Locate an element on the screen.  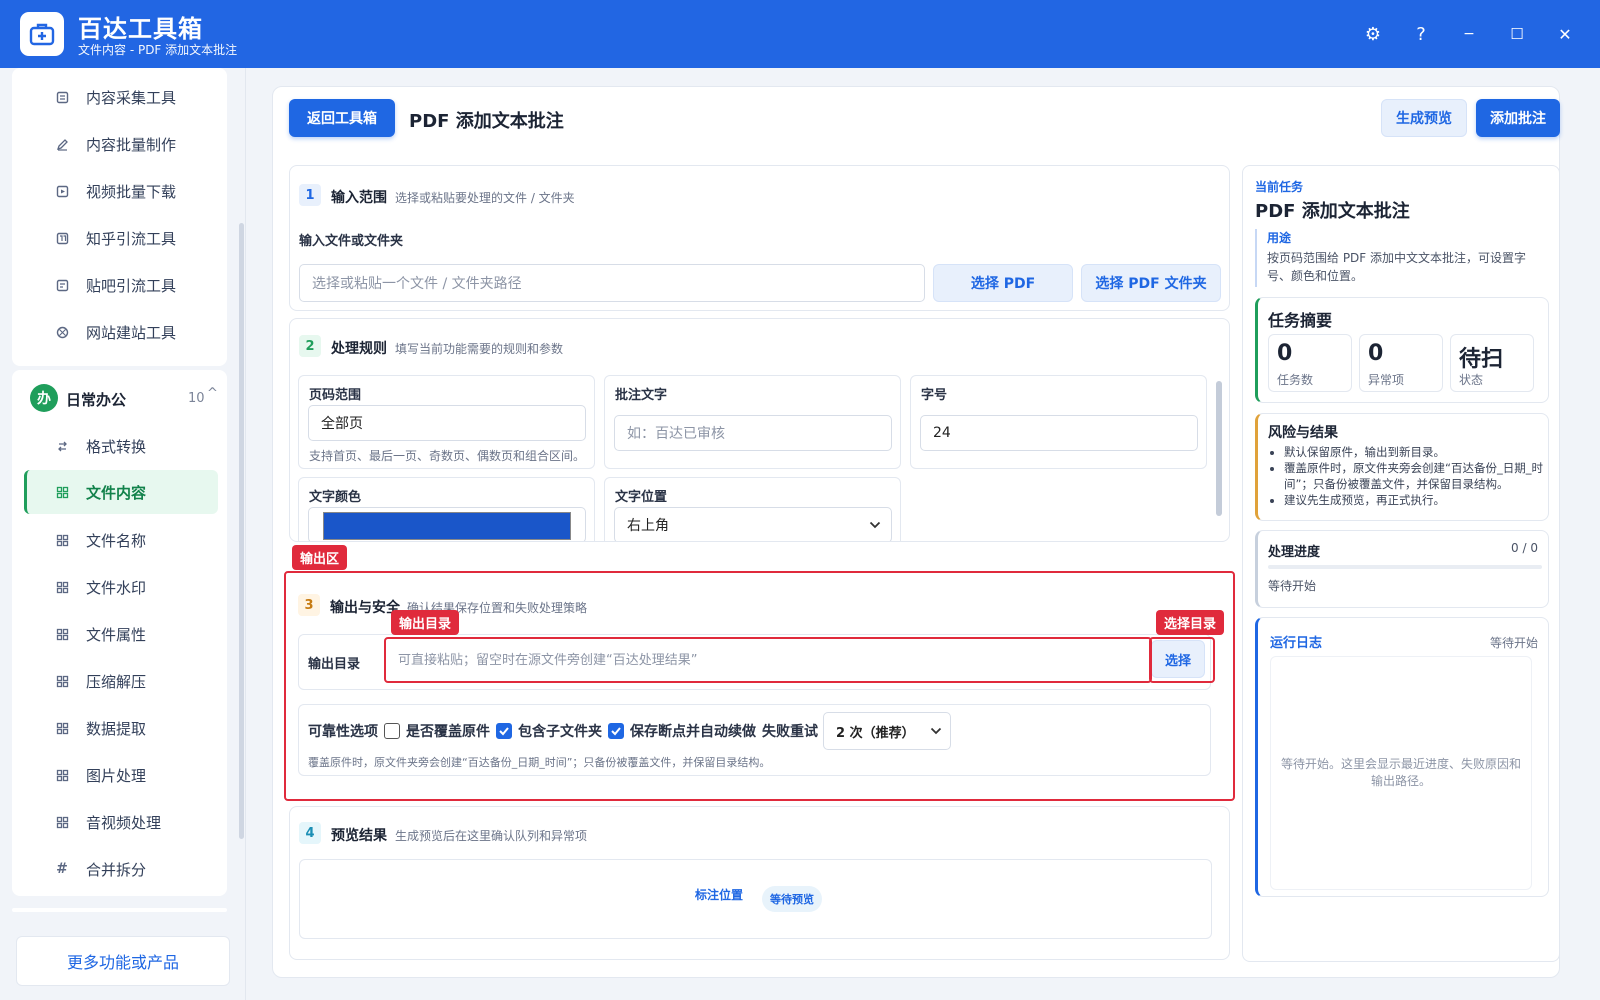
maximize-button: ☐ is located at coordinates (1517, 34).